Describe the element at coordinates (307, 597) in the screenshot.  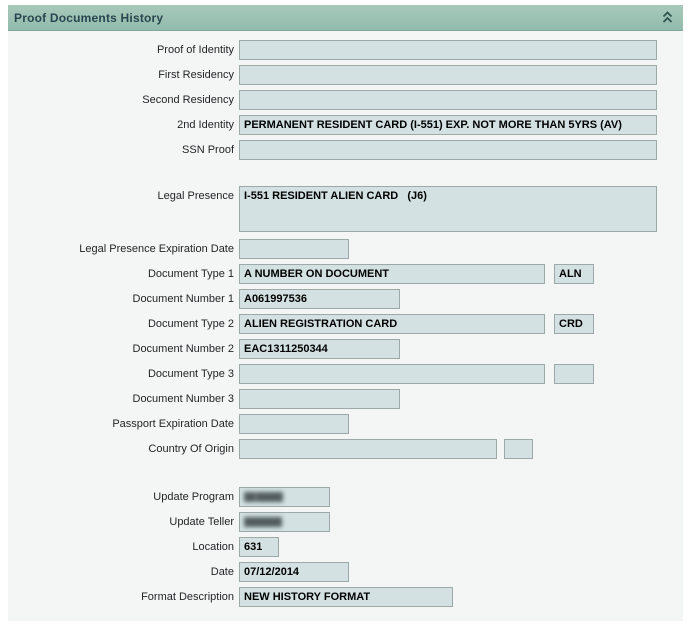
I see `format-description-value: NEW HISTORY FORMAT` at that location.